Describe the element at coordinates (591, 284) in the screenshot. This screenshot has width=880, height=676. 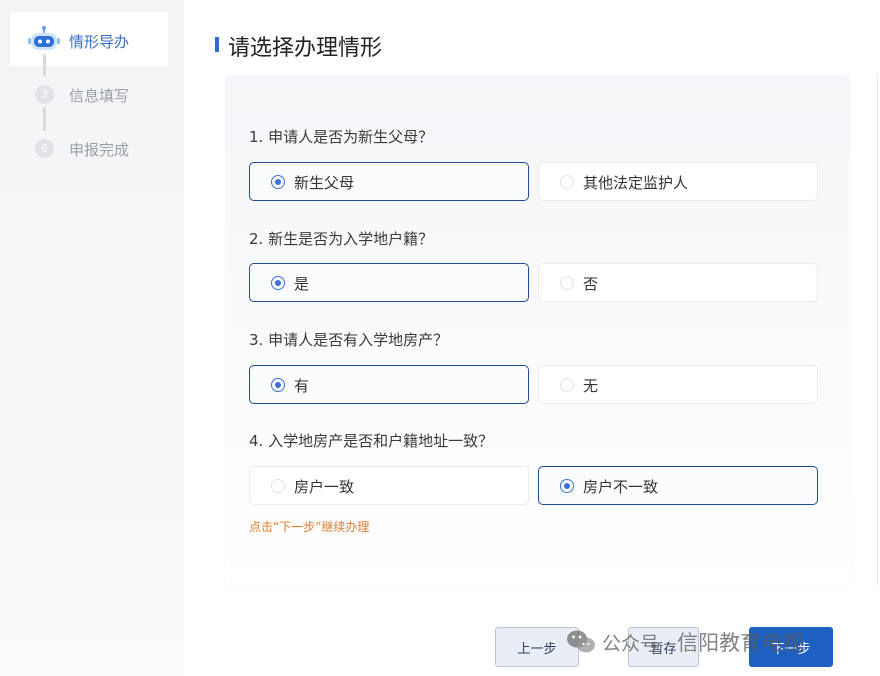
I see `option-label: 否` at that location.